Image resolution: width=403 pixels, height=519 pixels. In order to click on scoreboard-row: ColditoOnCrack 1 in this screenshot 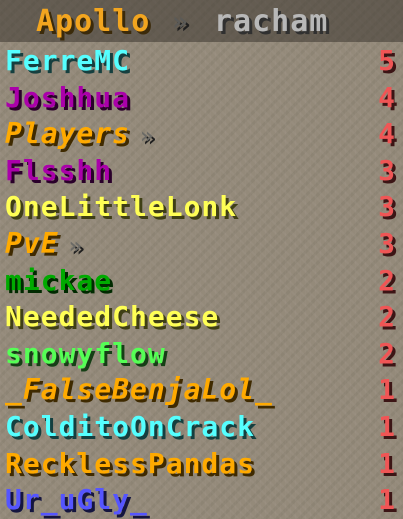, I will do `click(201, 427)`.